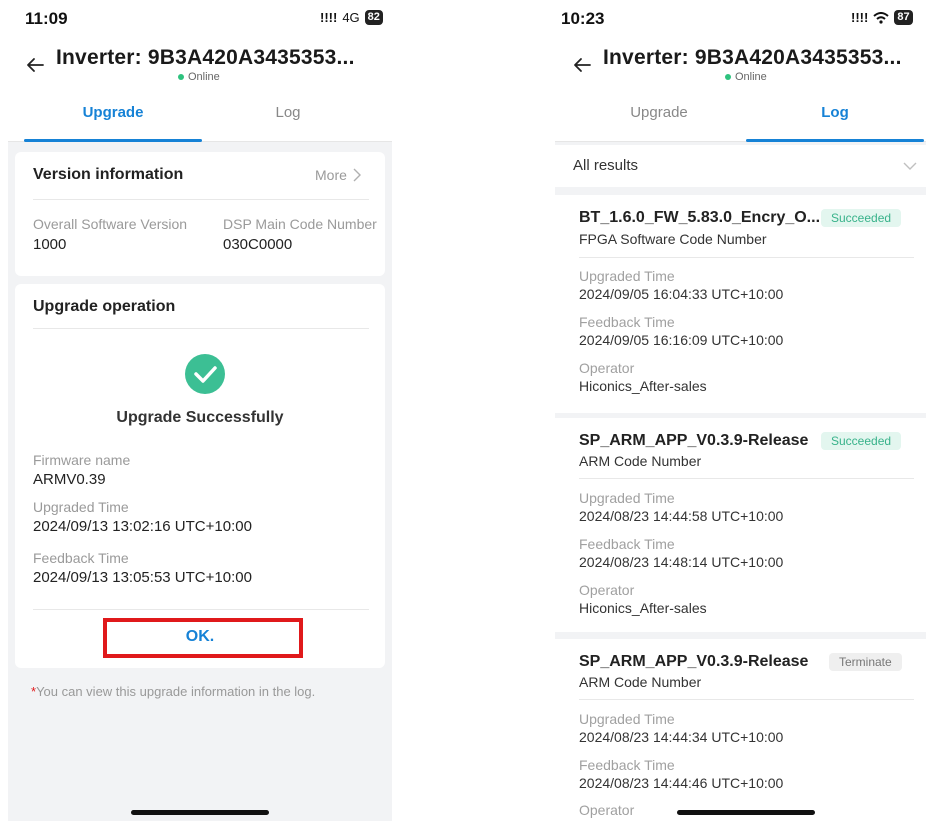  Describe the element at coordinates (910, 166) in the screenshot. I see `chevron-down-icon` at that location.